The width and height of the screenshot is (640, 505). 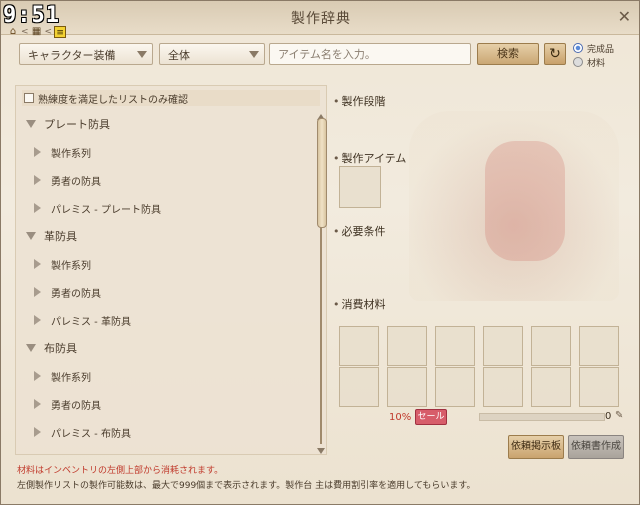 I want to click on home-icon: ⌂, so click(x=13, y=32).